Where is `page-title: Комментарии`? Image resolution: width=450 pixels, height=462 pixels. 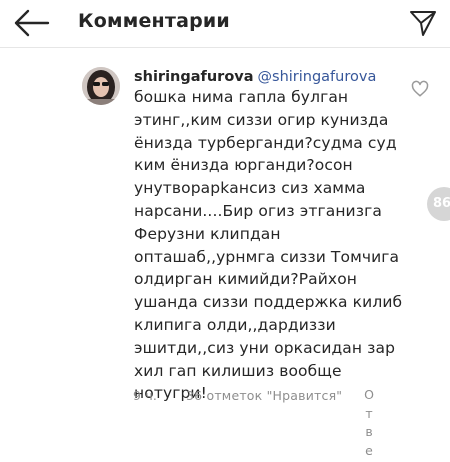
page-title: Комментарии is located at coordinates (154, 21).